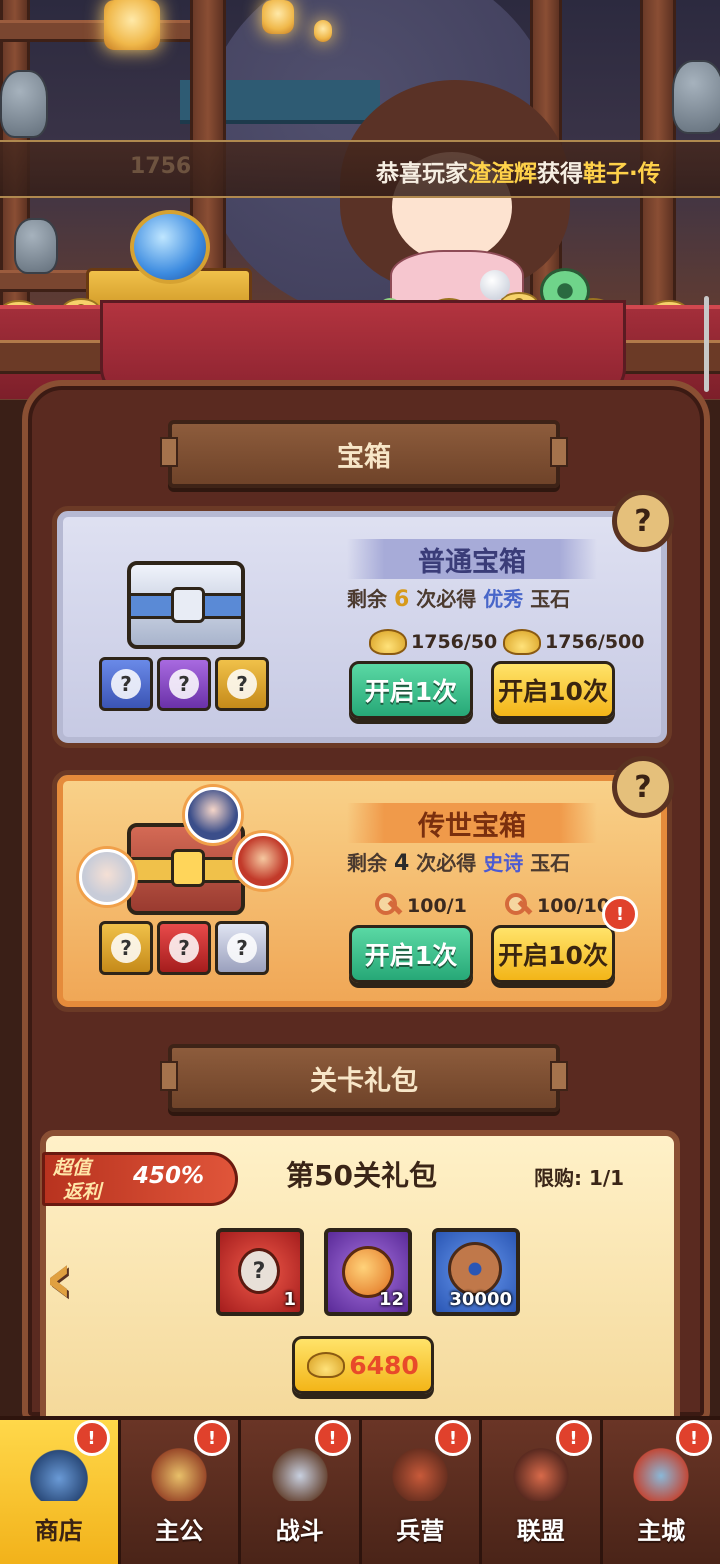  I want to click on reward-item-3: 30000, so click(476, 1272).